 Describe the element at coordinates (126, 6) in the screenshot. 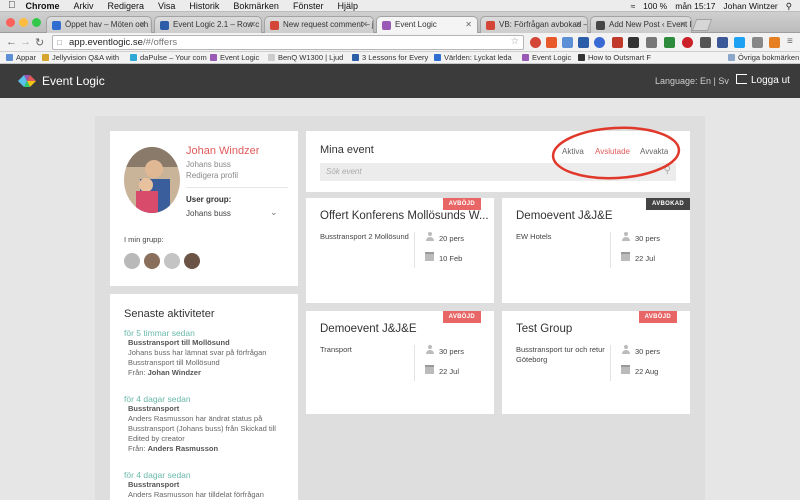

I see `menu-redigera: Redigera` at that location.